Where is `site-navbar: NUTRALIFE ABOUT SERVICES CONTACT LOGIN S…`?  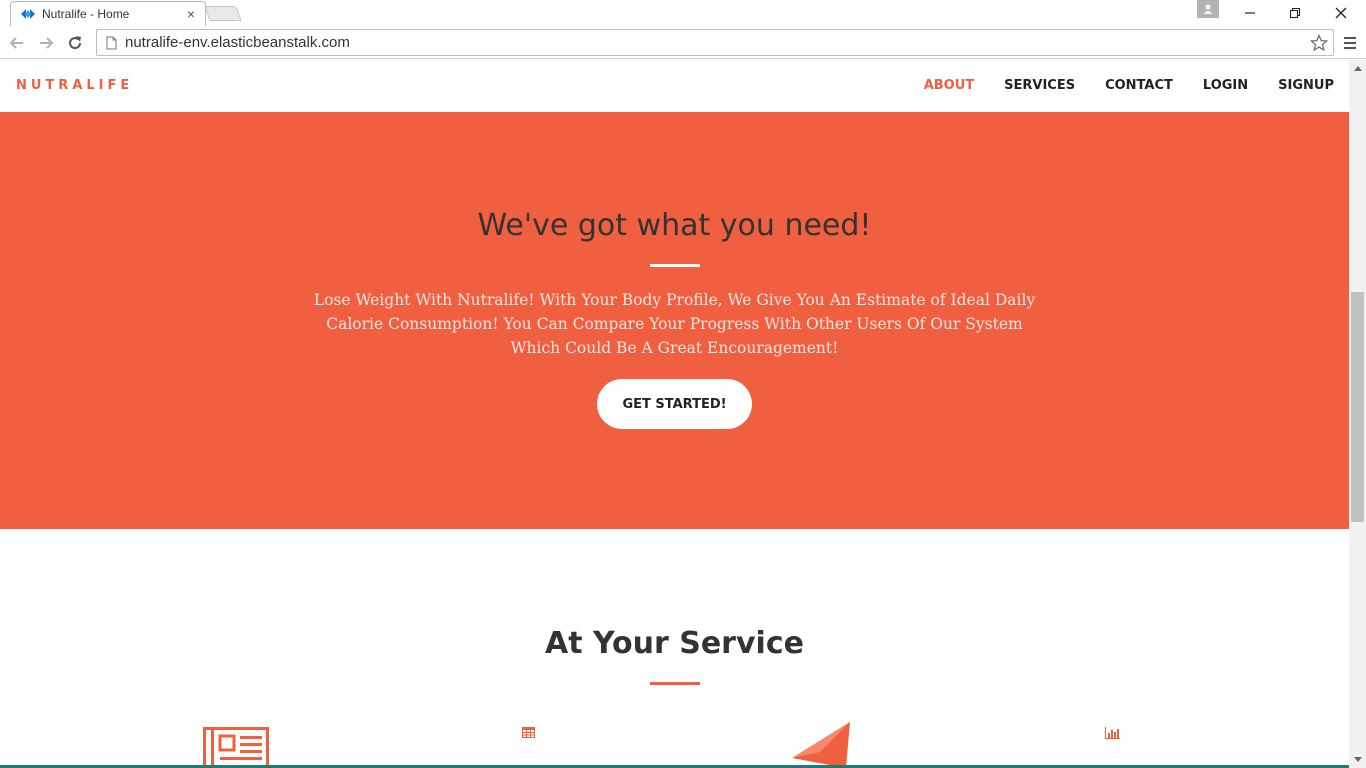 site-navbar: NUTRALIFE ABOUT SERVICES CONTACT LOGIN S… is located at coordinates (674, 86).